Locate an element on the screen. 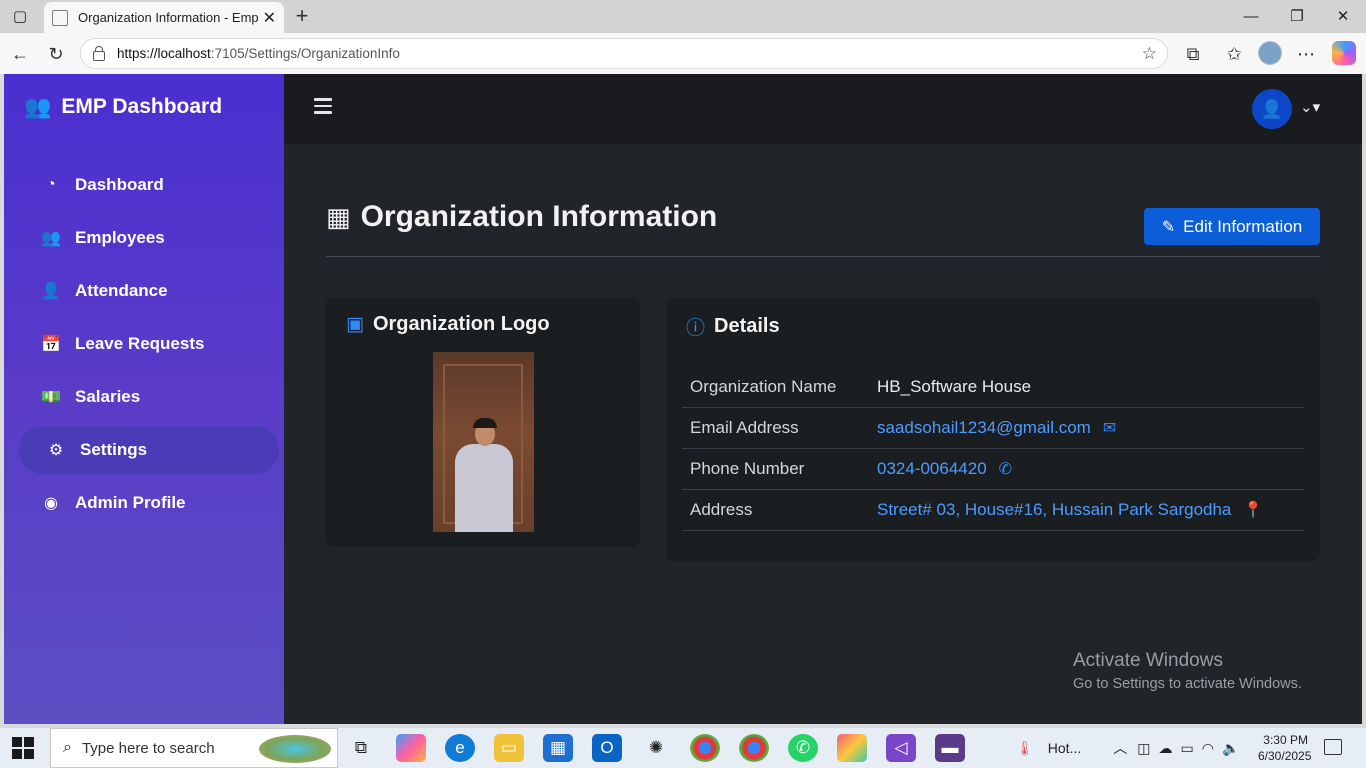  battery-icon: ▭ is located at coordinates (1186, 748).